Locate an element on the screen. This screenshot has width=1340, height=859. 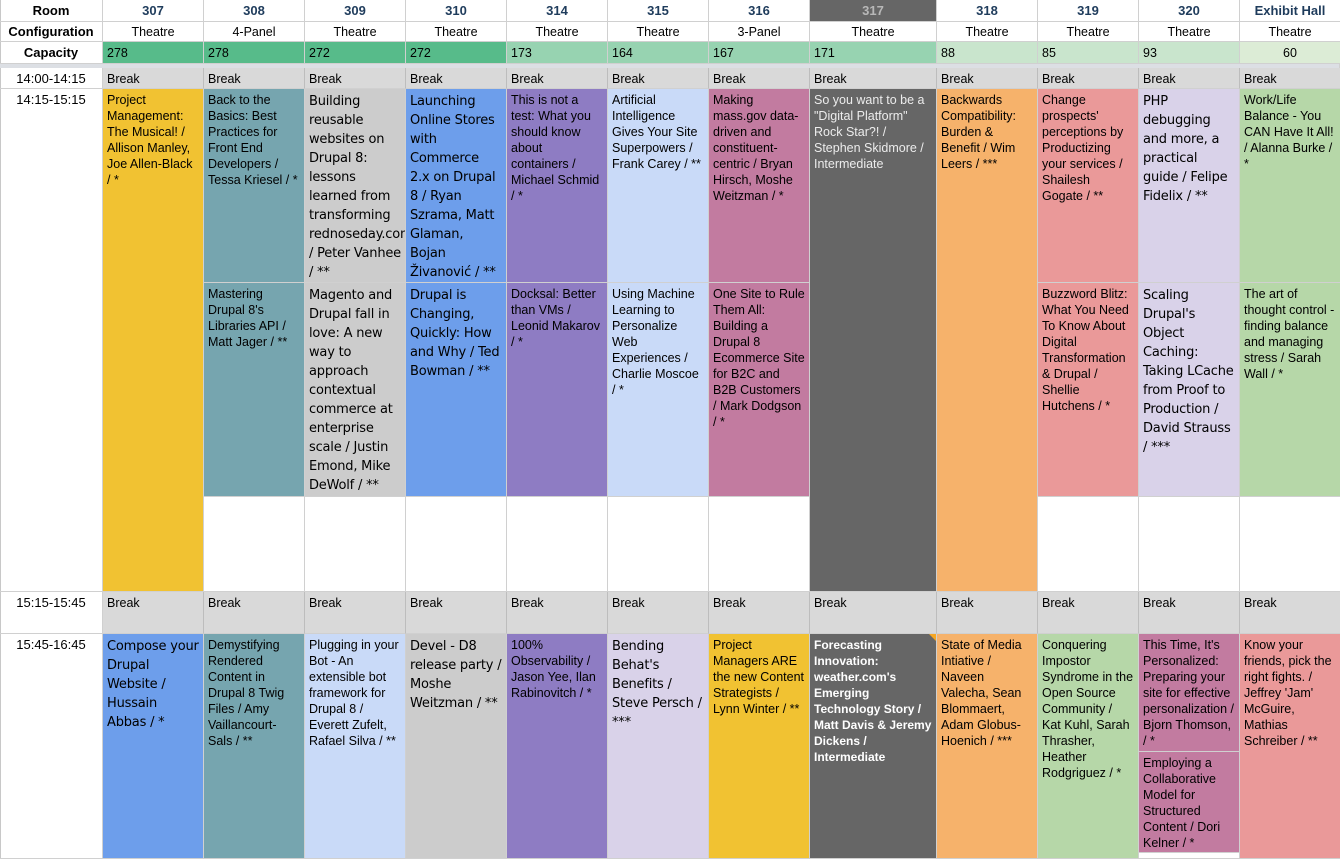
break-1400-318: Break is located at coordinates (987, 78).